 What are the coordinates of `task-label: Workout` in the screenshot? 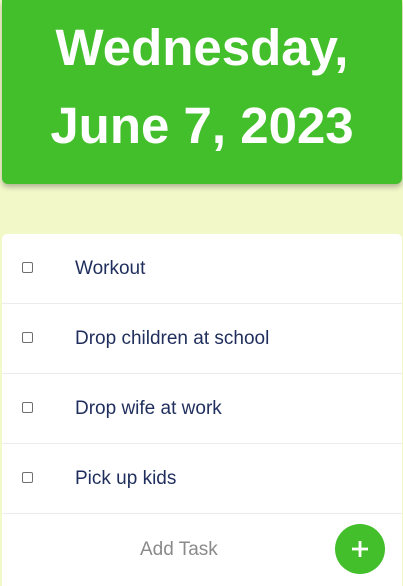 It's located at (110, 268).